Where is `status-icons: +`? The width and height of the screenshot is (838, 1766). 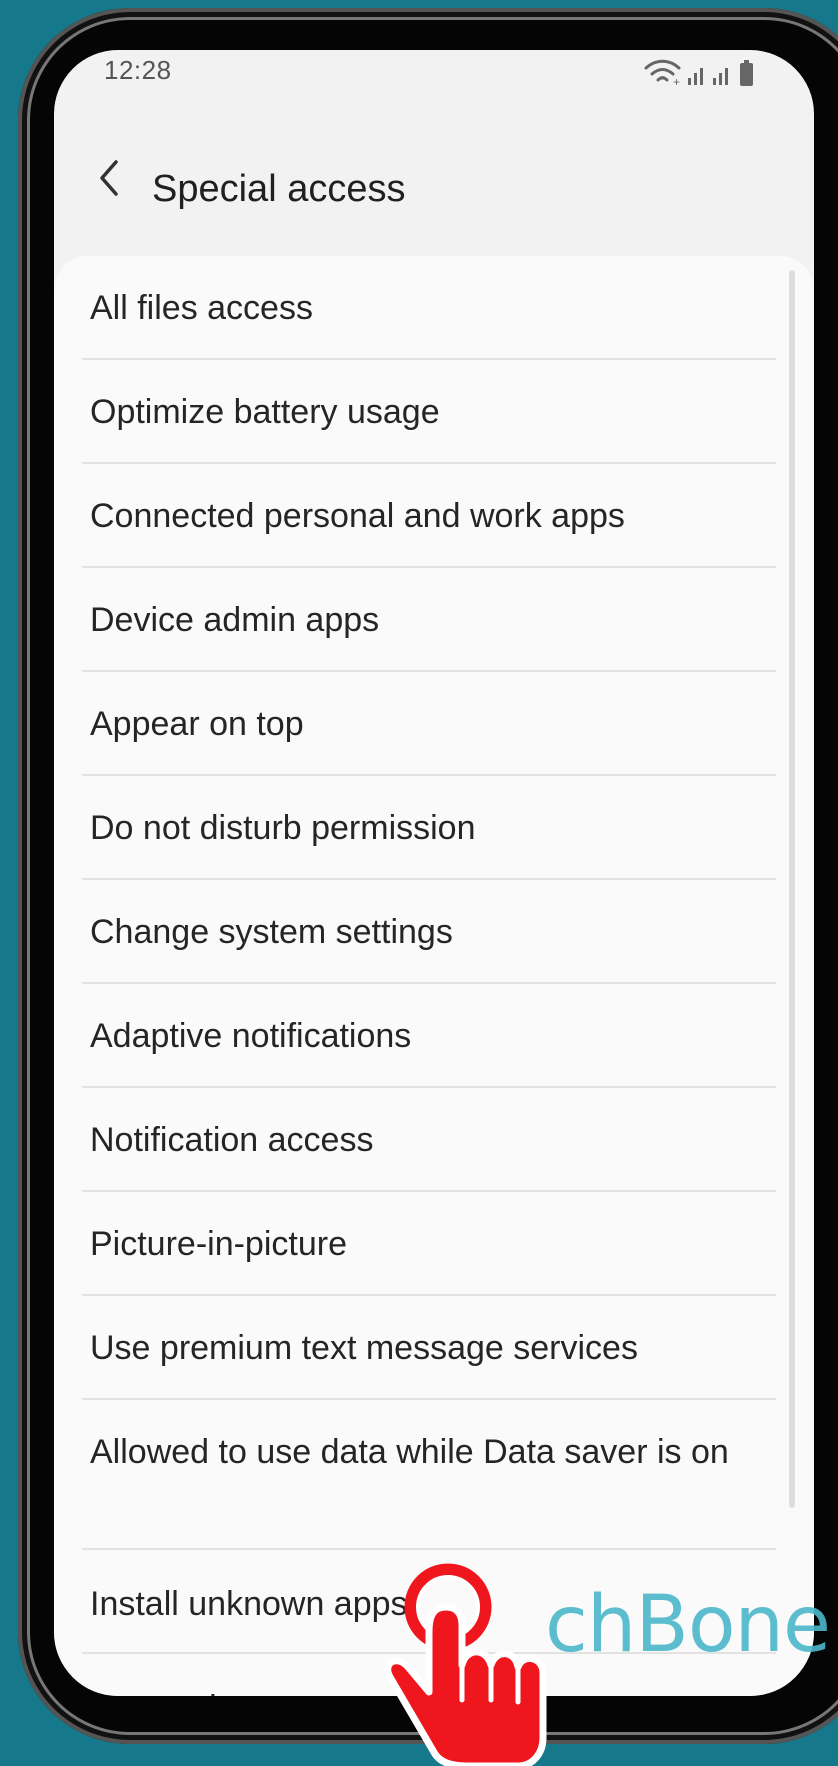 status-icons: + is located at coordinates (698, 73).